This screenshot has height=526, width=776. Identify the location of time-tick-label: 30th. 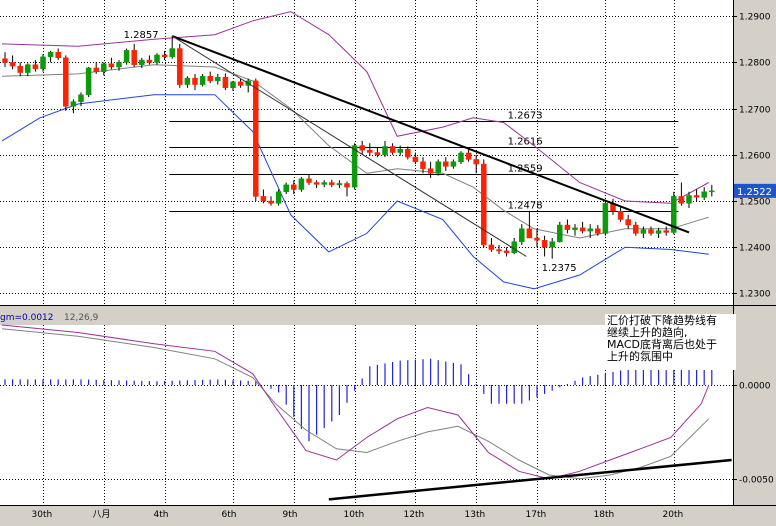
(42, 515).